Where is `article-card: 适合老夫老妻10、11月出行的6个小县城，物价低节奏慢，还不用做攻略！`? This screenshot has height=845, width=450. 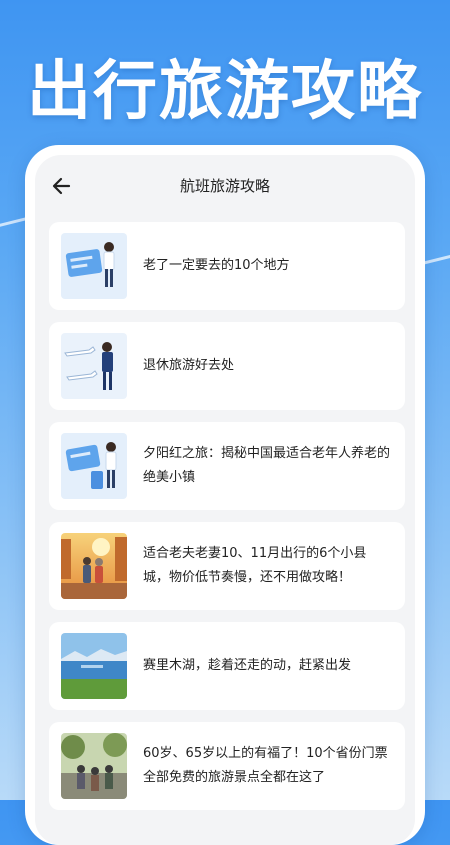 article-card: 适合老夫老妻10、11月出行的6个小县城，物价低节奏慢，还不用做攻略！ is located at coordinates (227, 566).